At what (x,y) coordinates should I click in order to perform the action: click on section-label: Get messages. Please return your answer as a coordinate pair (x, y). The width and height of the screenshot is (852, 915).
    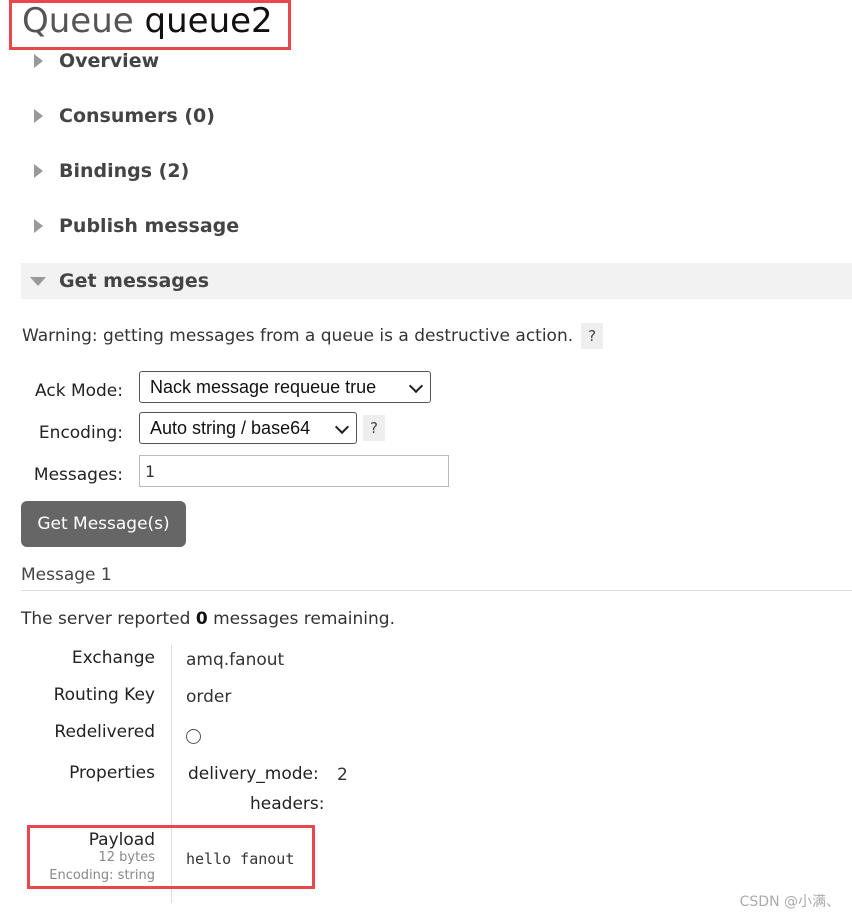
    Looking at the image, I should click on (134, 281).